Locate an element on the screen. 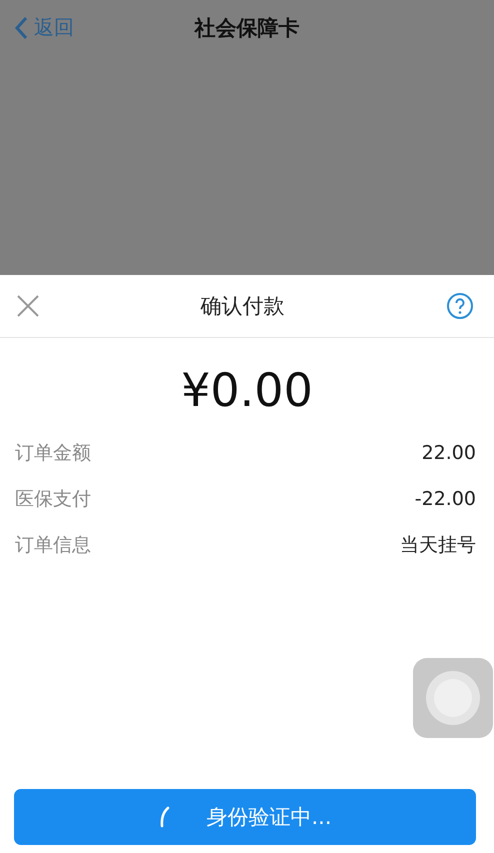 The image size is (494, 853). amount-text: ¥0.00 is located at coordinates (247, 390).